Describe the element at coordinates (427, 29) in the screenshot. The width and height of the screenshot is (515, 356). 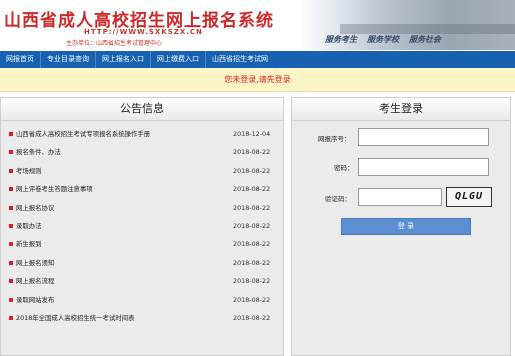
I see `banner-photo-detail` at that location.